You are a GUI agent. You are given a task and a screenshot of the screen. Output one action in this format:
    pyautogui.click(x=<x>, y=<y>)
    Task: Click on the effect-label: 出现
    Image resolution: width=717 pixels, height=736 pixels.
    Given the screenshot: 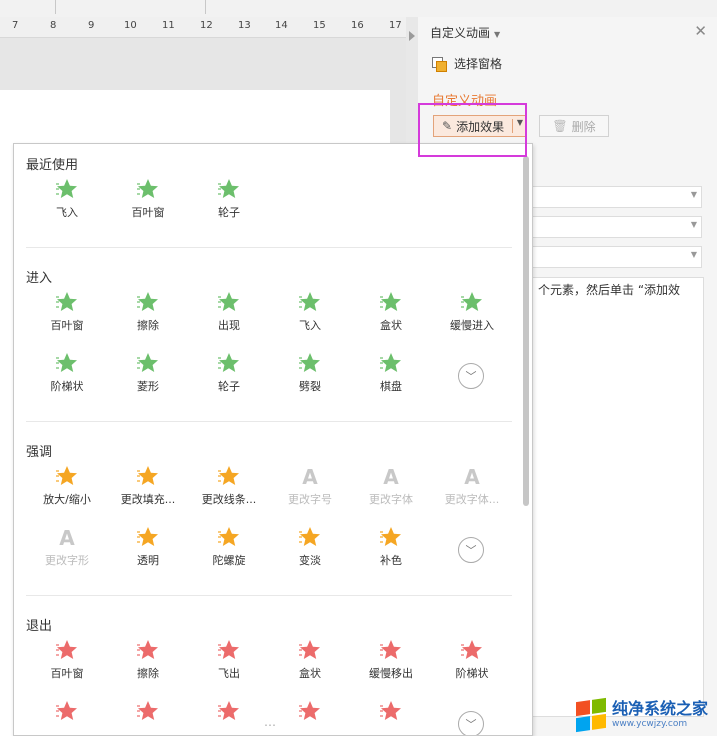 What is the action you would take?
    pyautogui.click(x=229, y=325)
    